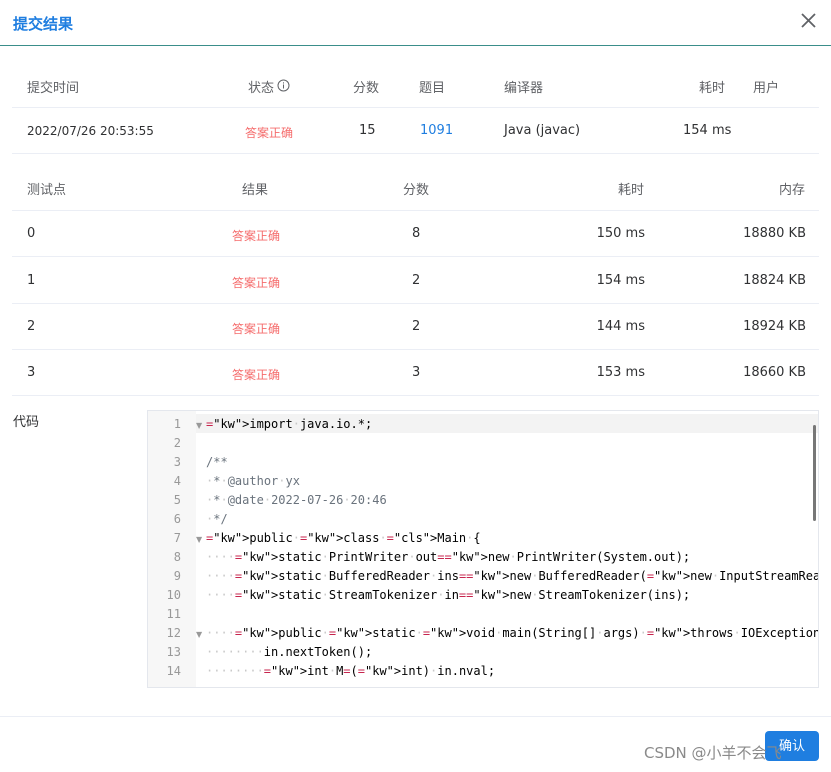 The image size is (831, 772). Describe the element at coordinates (253, 481) in the screenshot. I see `code-line: ·*·@author·yx` at that location.